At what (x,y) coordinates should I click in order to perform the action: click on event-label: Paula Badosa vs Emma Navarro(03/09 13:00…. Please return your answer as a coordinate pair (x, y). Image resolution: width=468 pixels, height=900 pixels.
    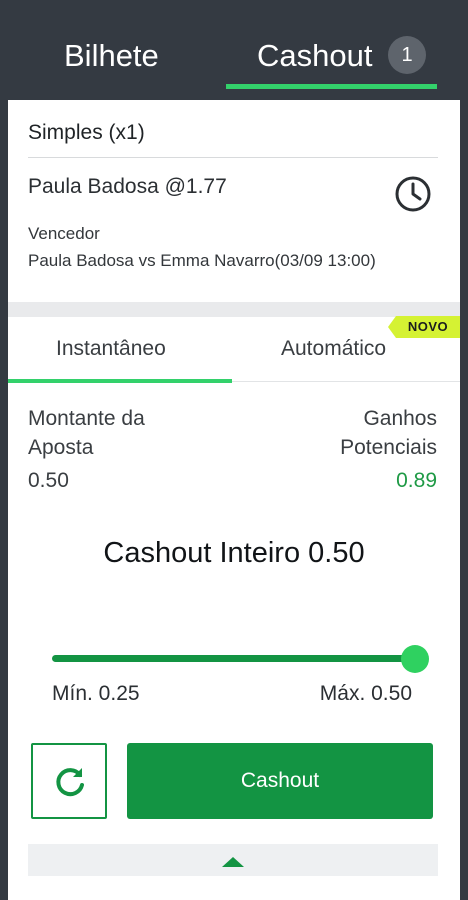
    Looking at the image, I should click on (202, 260).